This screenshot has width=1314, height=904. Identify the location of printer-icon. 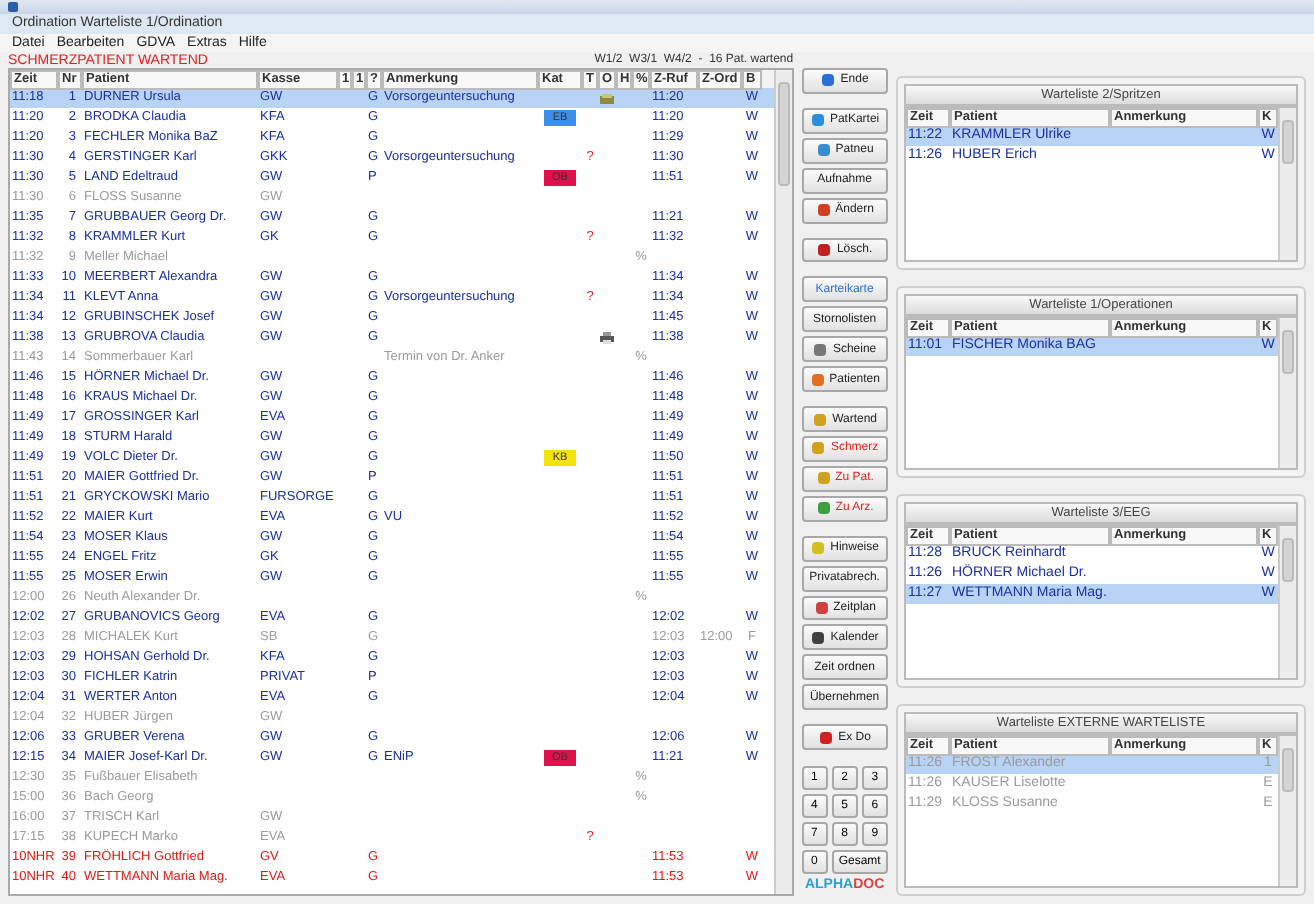
(607, 338).